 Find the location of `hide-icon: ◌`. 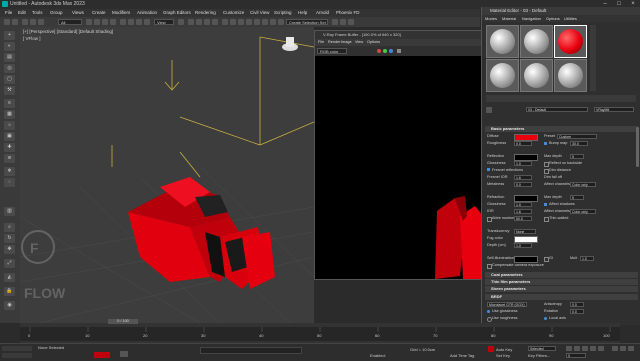

hide-icon: ◌ is located at coordinates (9, 182).